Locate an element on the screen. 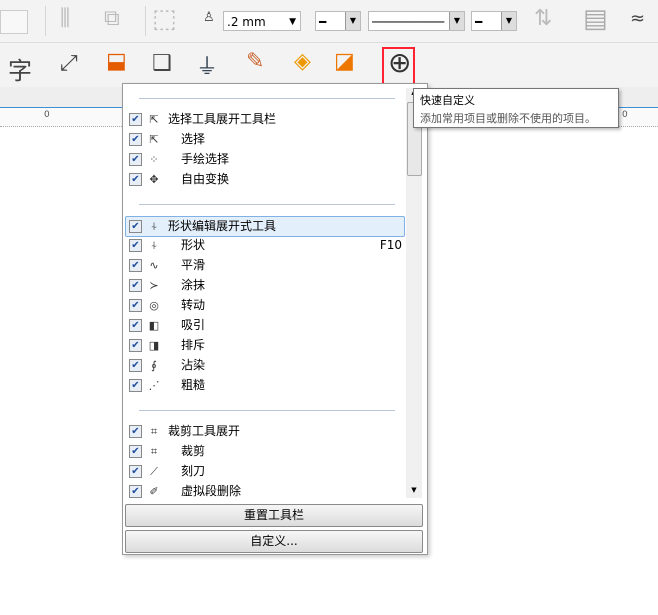 The image size is (658, 615). menu-item: ✔ ≻ 涂抹 is located at coordinates (265, 285).